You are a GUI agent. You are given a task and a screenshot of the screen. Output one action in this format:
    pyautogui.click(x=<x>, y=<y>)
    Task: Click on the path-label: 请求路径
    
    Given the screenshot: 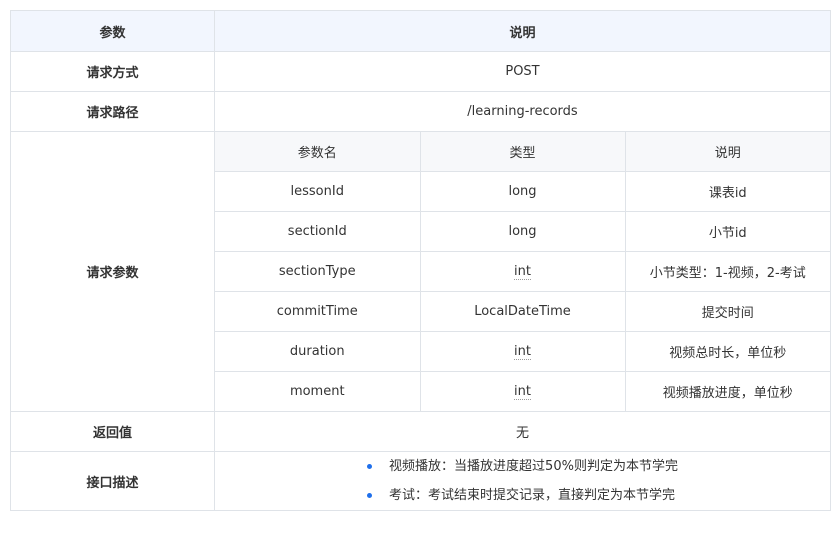 What is the action you would take?
    pyautogui.click(x=112, y=111)
    